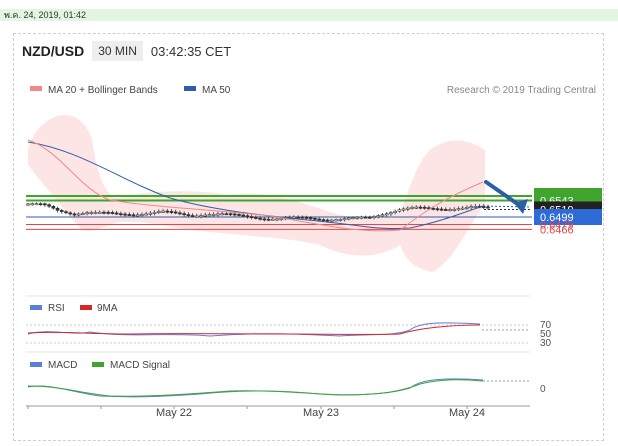 Image resolution: width=618 pixels, height=446 pixels. What do you see at coordinates (86, 307) in the screenshot?
I see `ma9-legend-swatch` at bounding box center [86, 307].